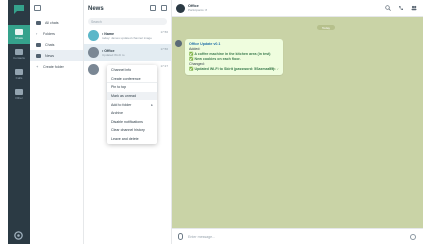 This screenshot has height=244, width=423. I want to click on menu-item-clear-channel-history: Clear channel history, so click(132, 130).